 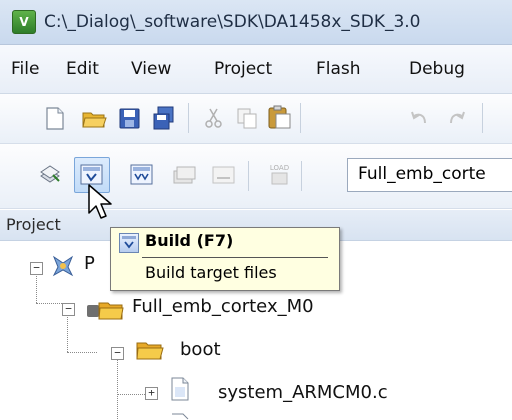 What do you see at coordinates (94, 118) in the screenshot?
I see `open-folder-icon` at bounding box center [94, 118].